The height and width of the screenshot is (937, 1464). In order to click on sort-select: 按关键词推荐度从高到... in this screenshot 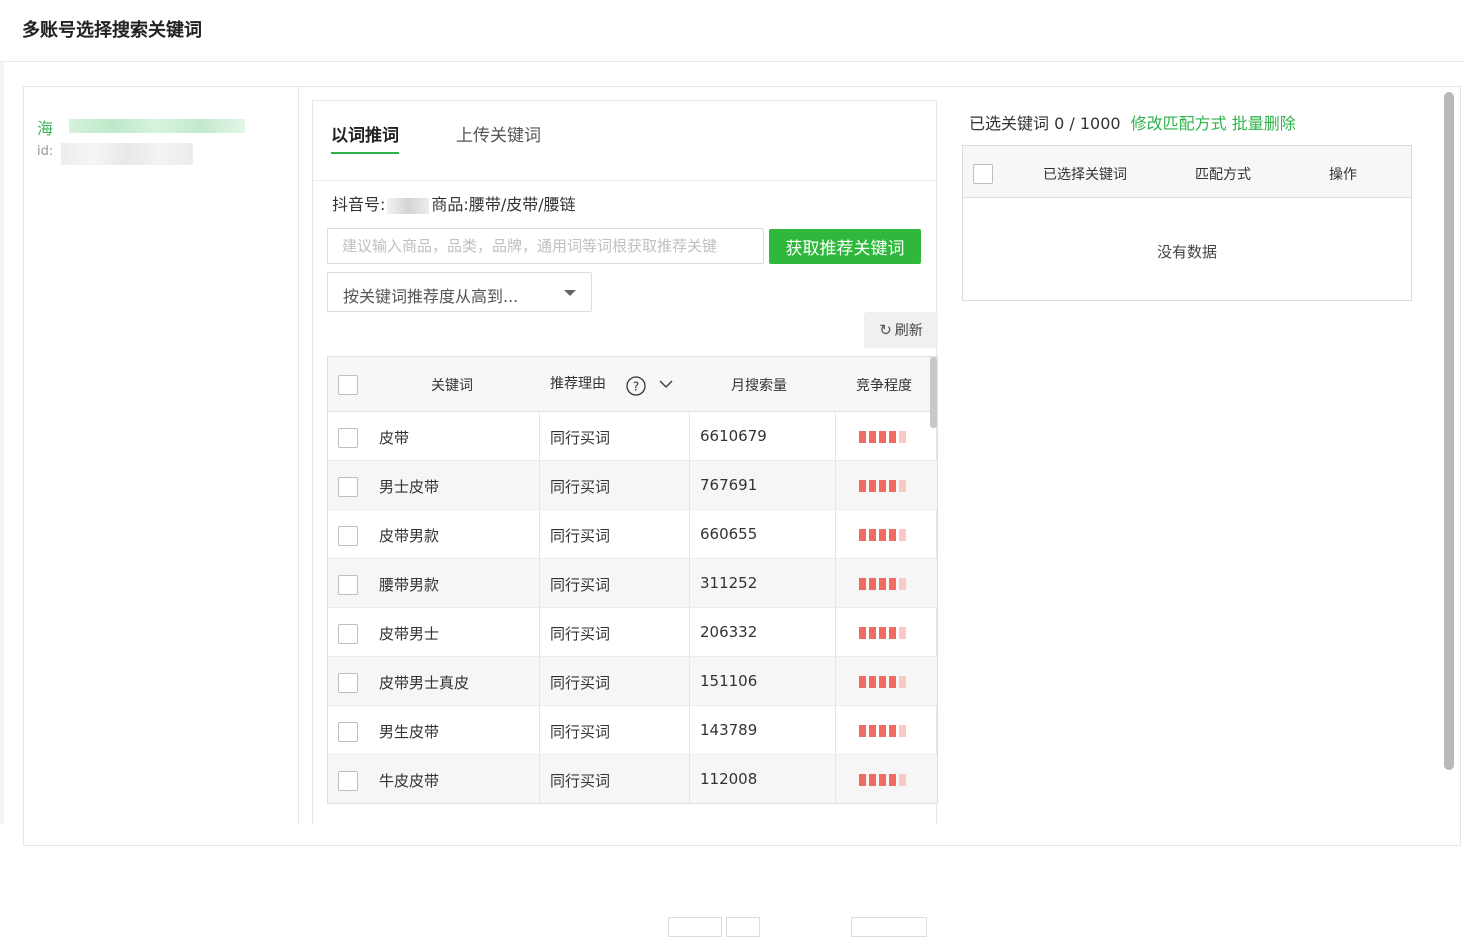, I will do `click(459, 292)`.